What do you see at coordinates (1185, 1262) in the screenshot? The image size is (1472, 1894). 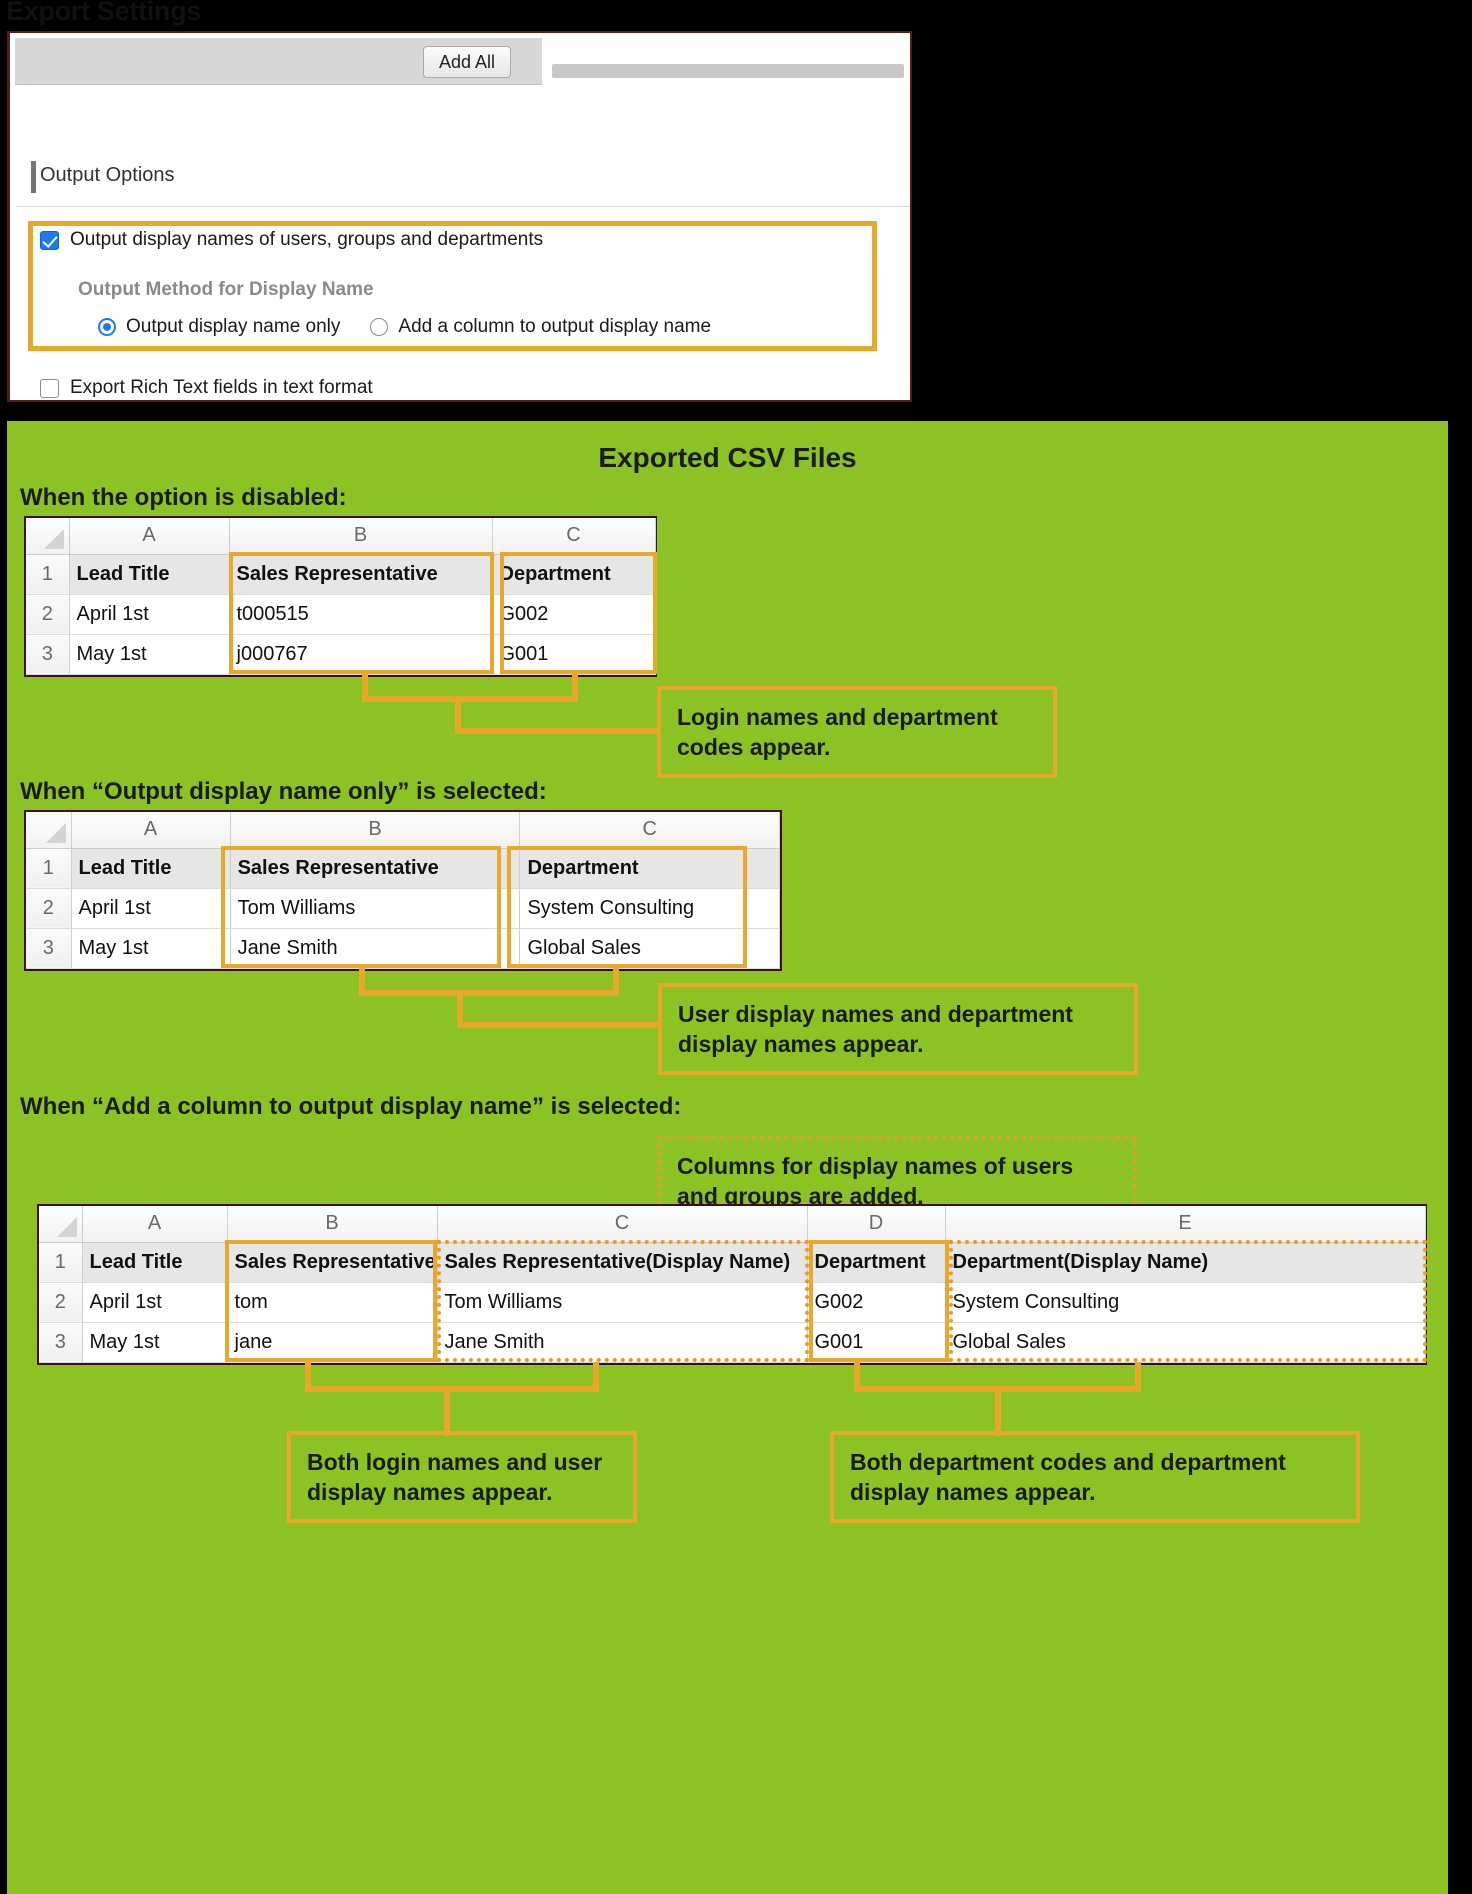 I see `cell: Department(Display Name)` at bounding box center [1185, 1262].